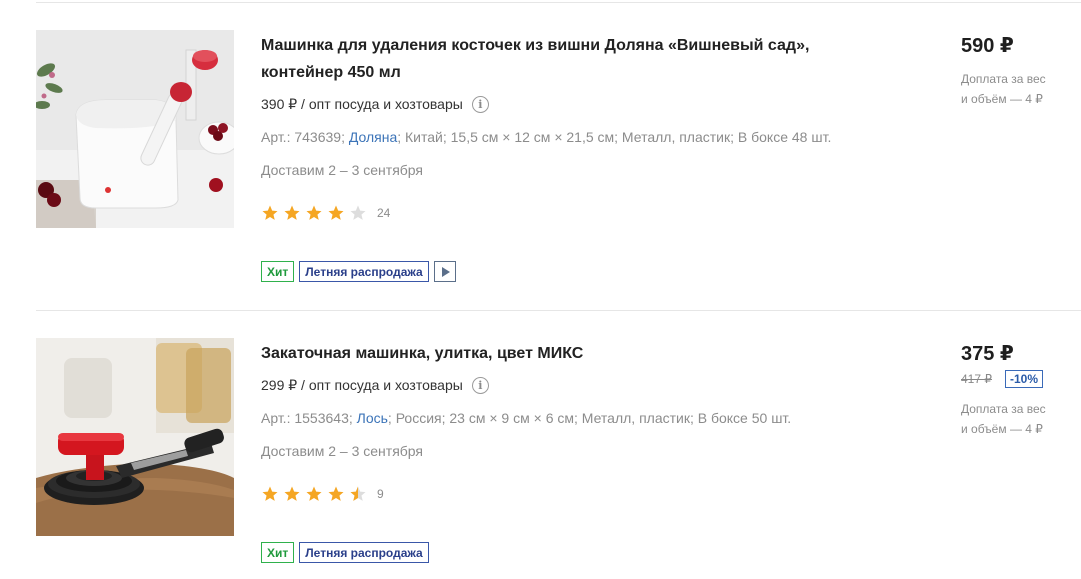 This screenshot has height=579, width=1081. I want to click on wholesale-price-text: 299 ₽ / опт посуда и хозтовары, so click(362, 385).